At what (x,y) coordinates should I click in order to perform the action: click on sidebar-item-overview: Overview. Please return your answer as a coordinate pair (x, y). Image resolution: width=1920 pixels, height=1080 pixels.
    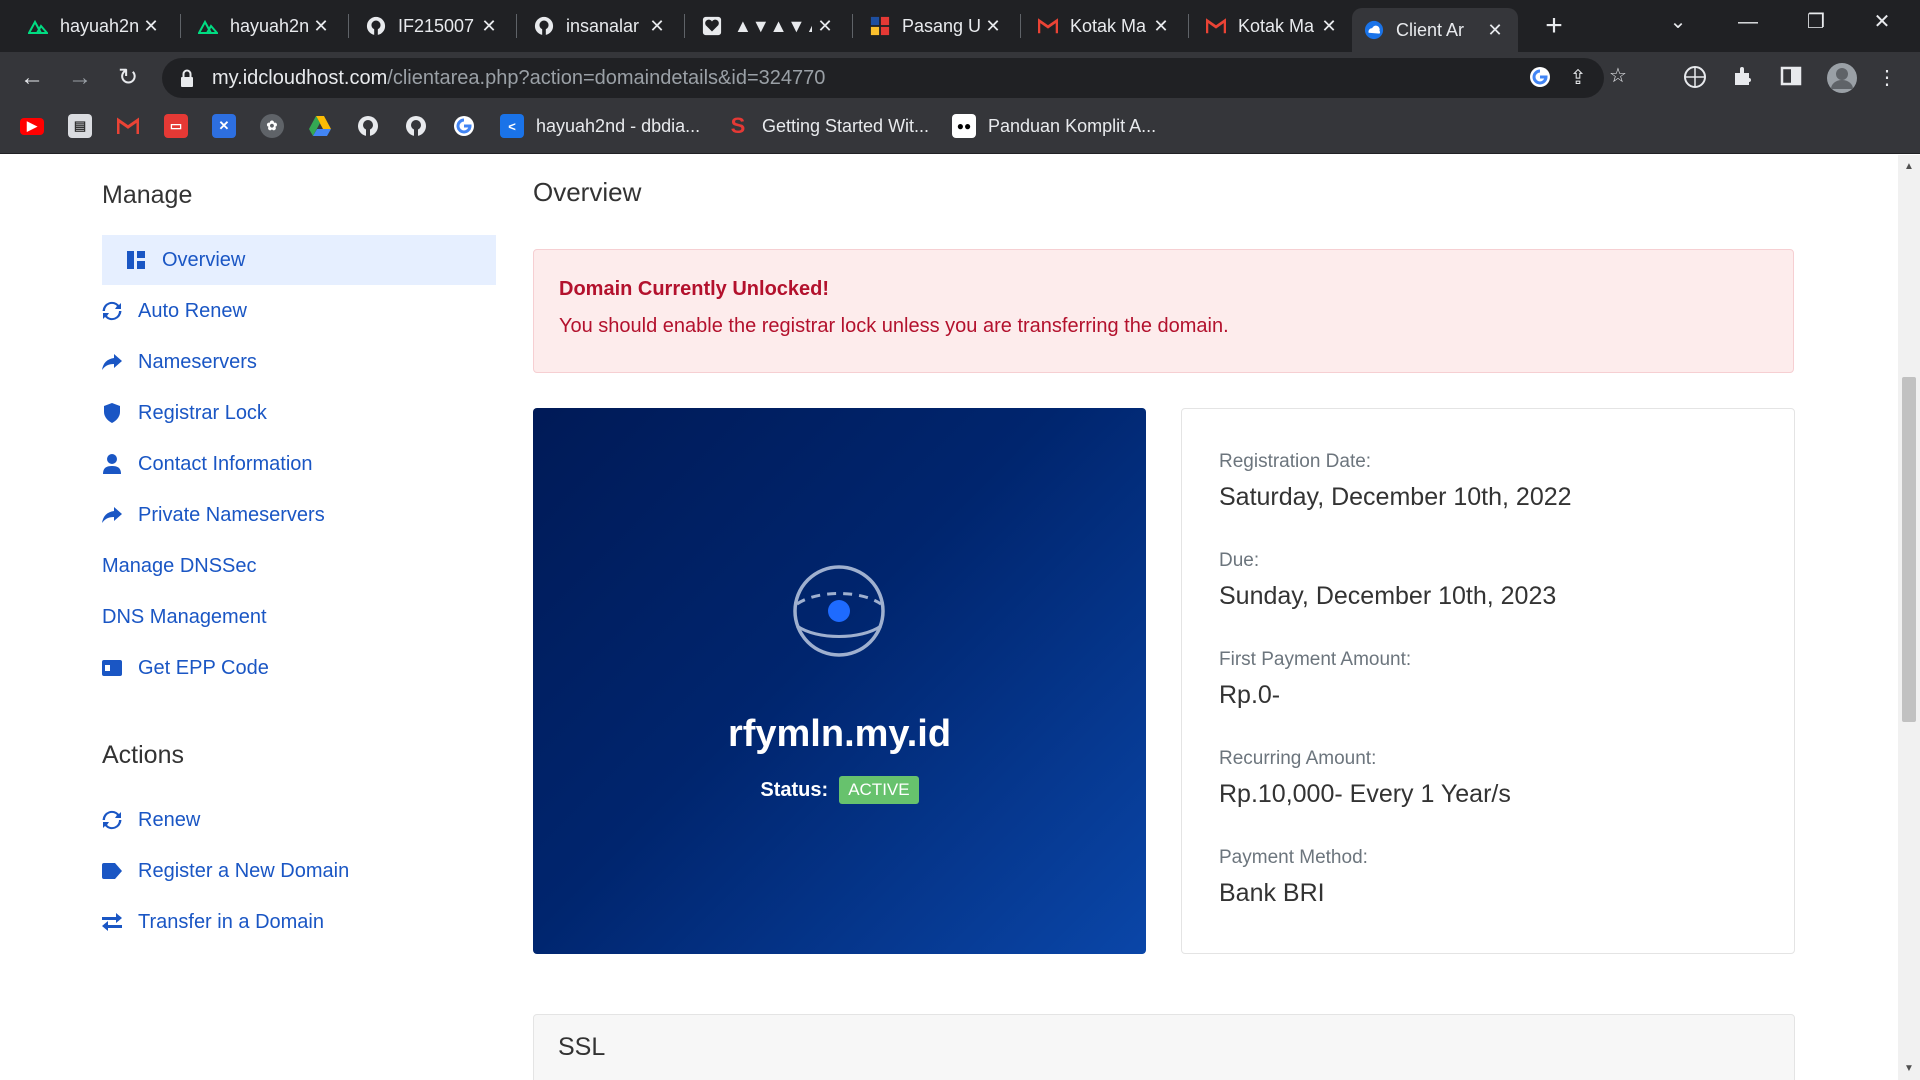
    Looking at the image, I should click on (299, 260).